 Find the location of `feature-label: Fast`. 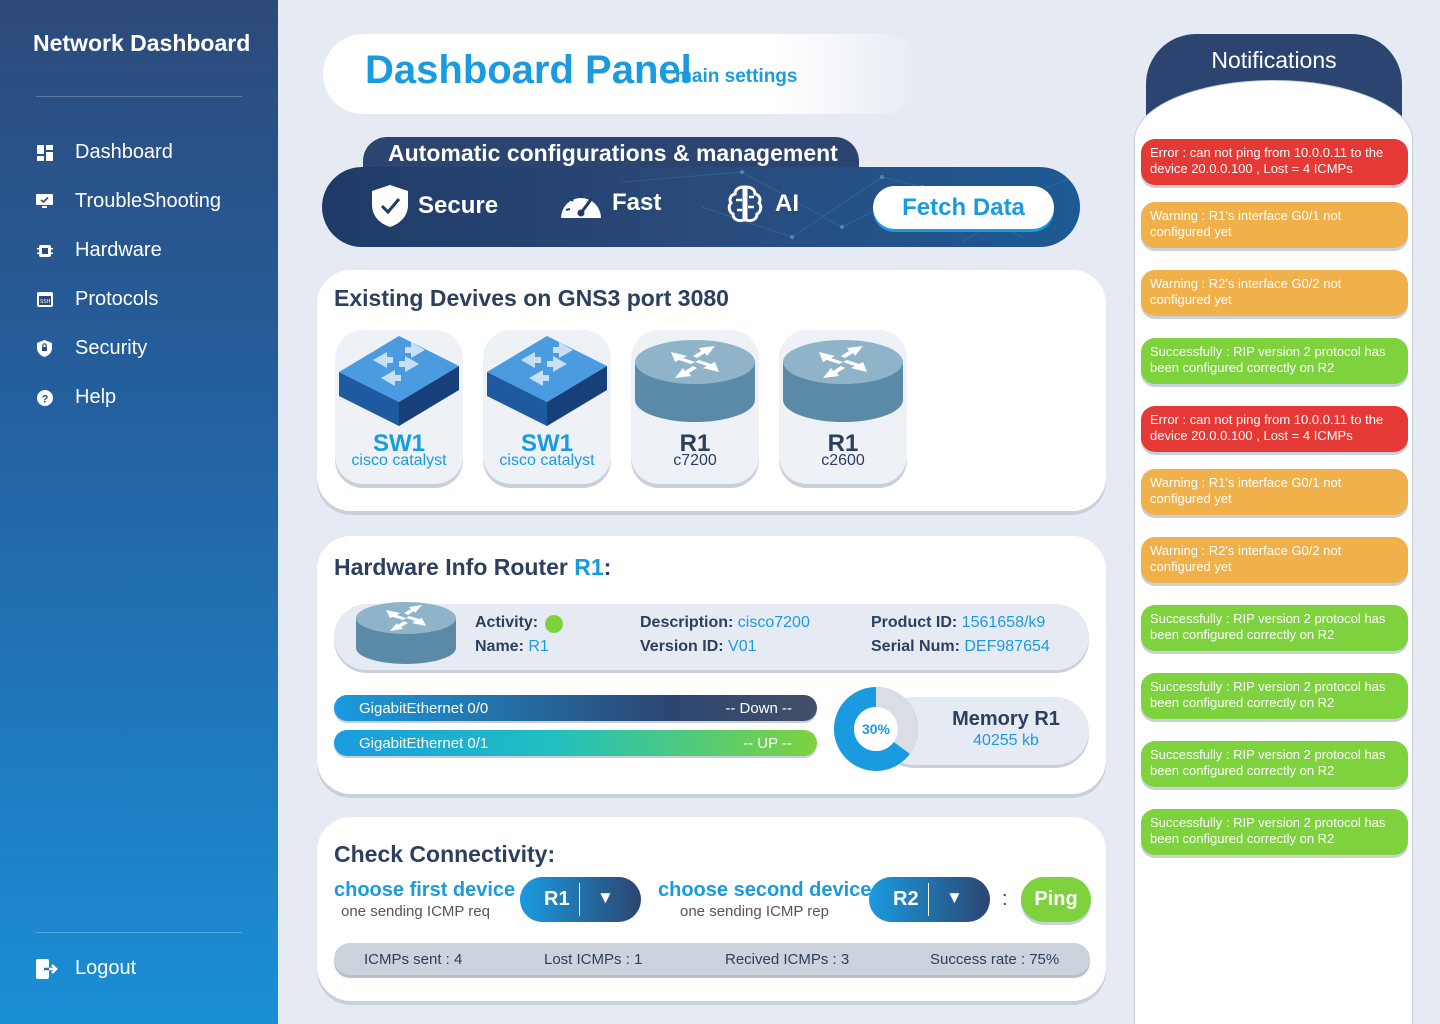

feature-label: Fast is located at coordinates (637, 202).